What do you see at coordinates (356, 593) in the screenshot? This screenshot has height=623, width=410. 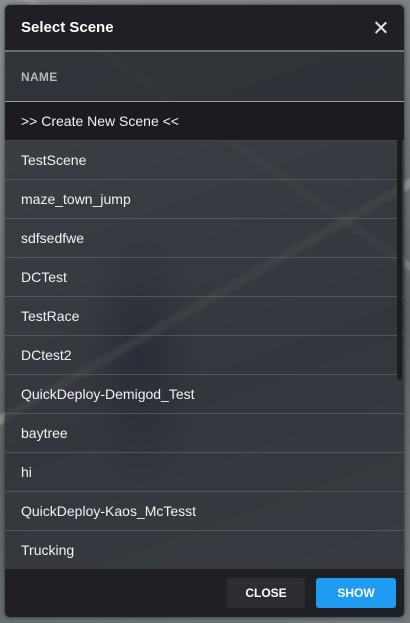 I see `show-button: SHOW` at bounding box center [356, 593].